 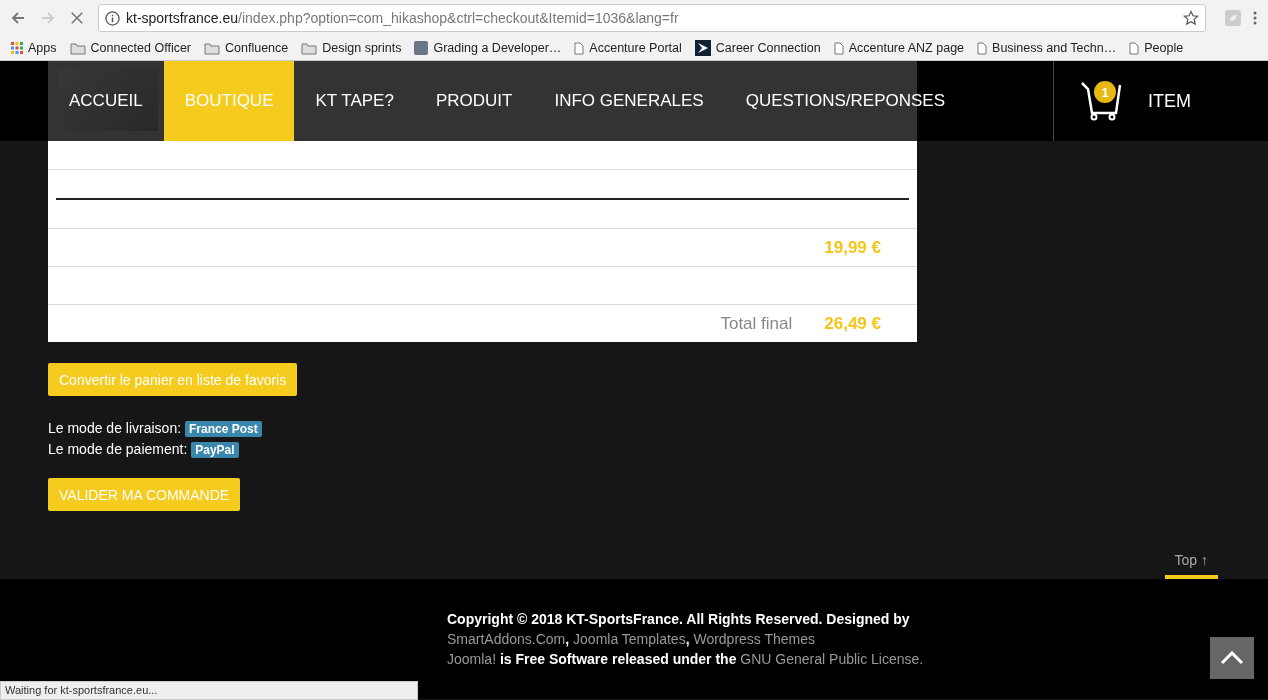 I want to click on bookmark-link: People, so click(x=1164, y=48).